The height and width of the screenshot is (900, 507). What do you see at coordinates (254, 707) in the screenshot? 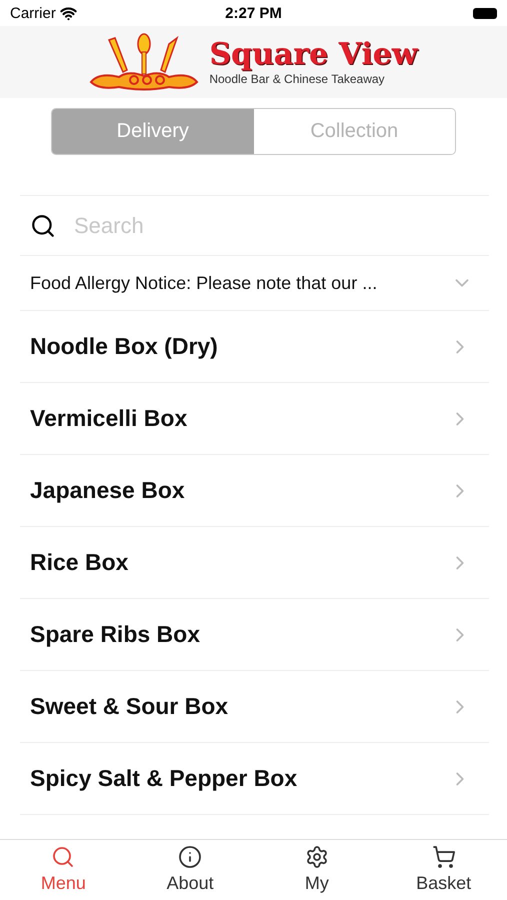
I see `category-row: Sweet & Sour Box` at bounding box center [254, 707].